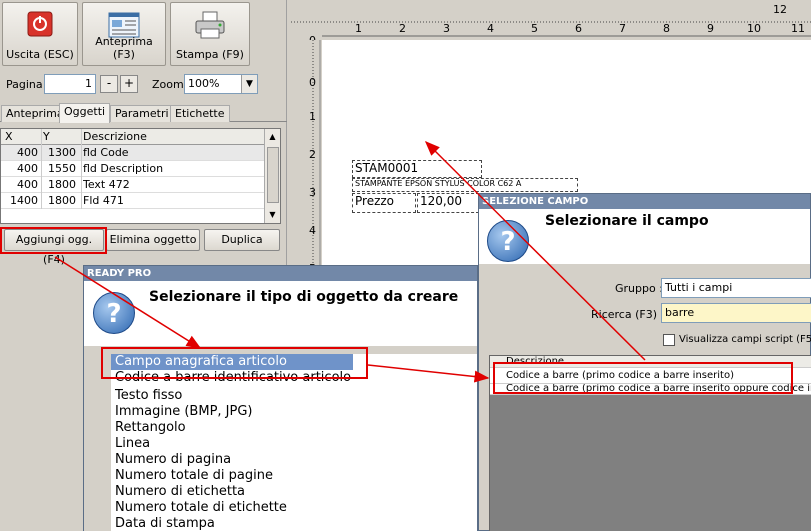  Describe the element at coordinates (627, 221) in the screenshot. I see `dialog-heading: Selezionare il campo` at that location.